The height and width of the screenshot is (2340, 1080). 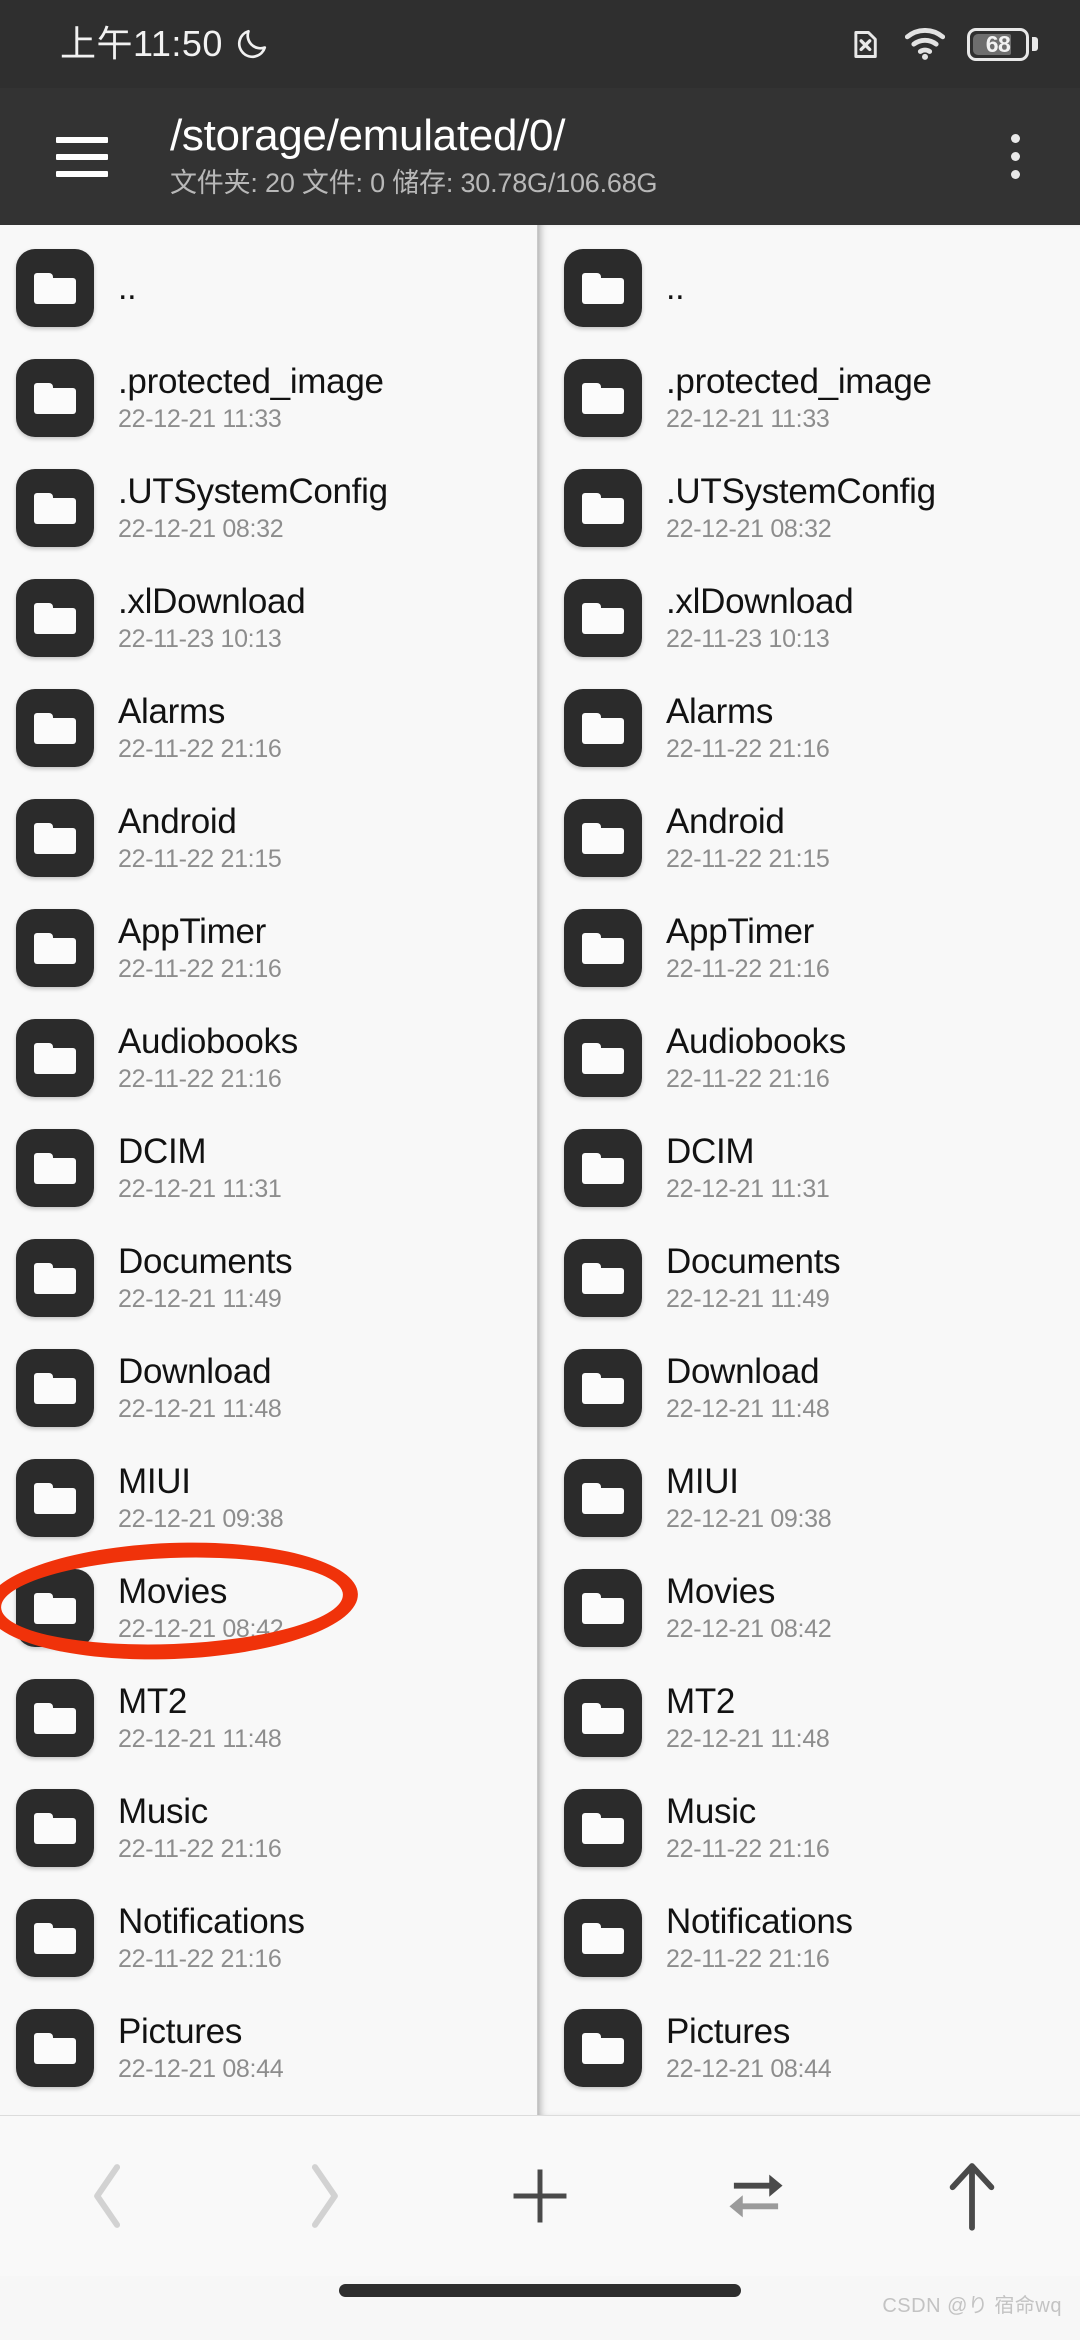 What do you see at coordinates (972, 2196) in the screenshot?
I see `parent-directory-button` at bounding box center [972, 2196].